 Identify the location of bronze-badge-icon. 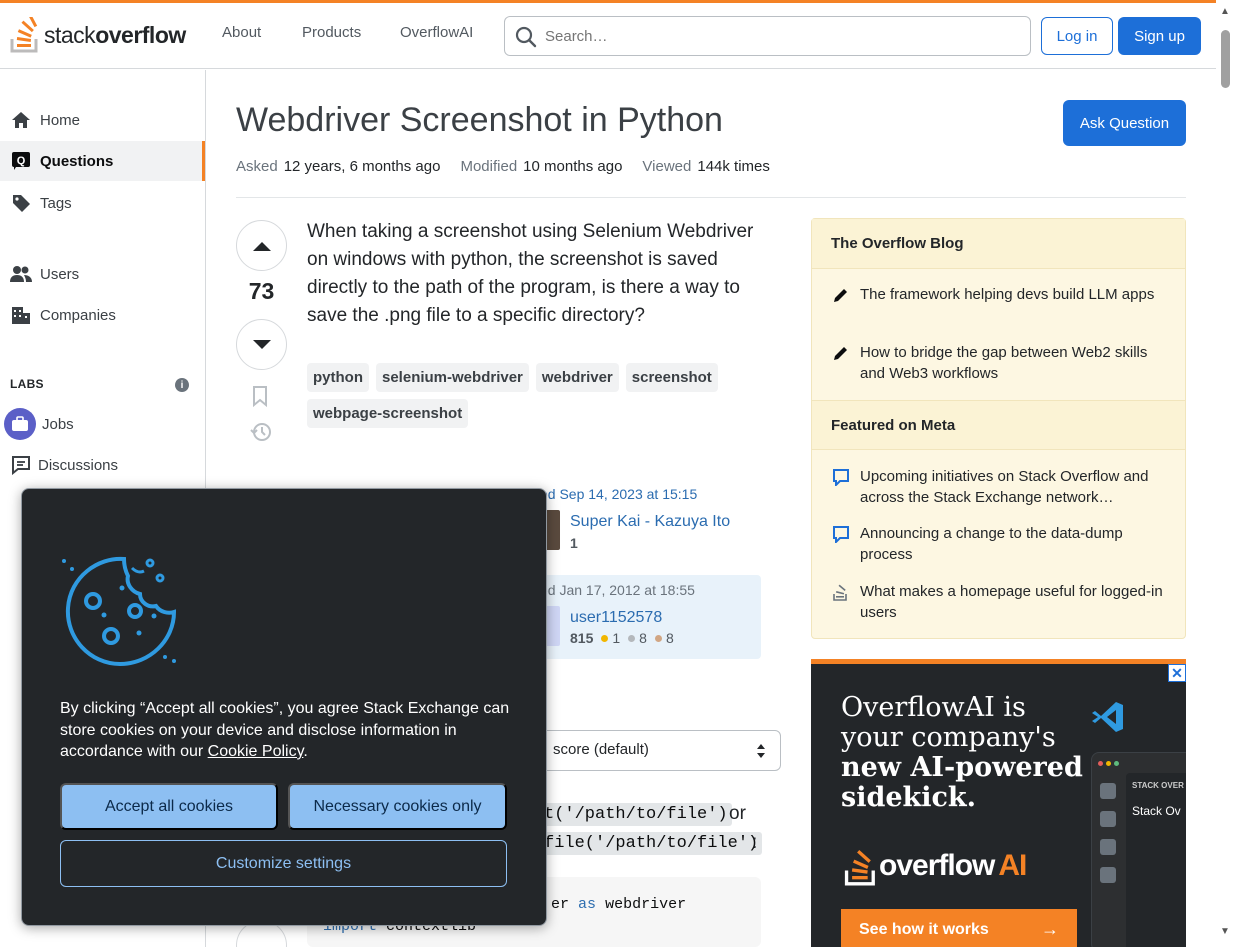
(658, 638).